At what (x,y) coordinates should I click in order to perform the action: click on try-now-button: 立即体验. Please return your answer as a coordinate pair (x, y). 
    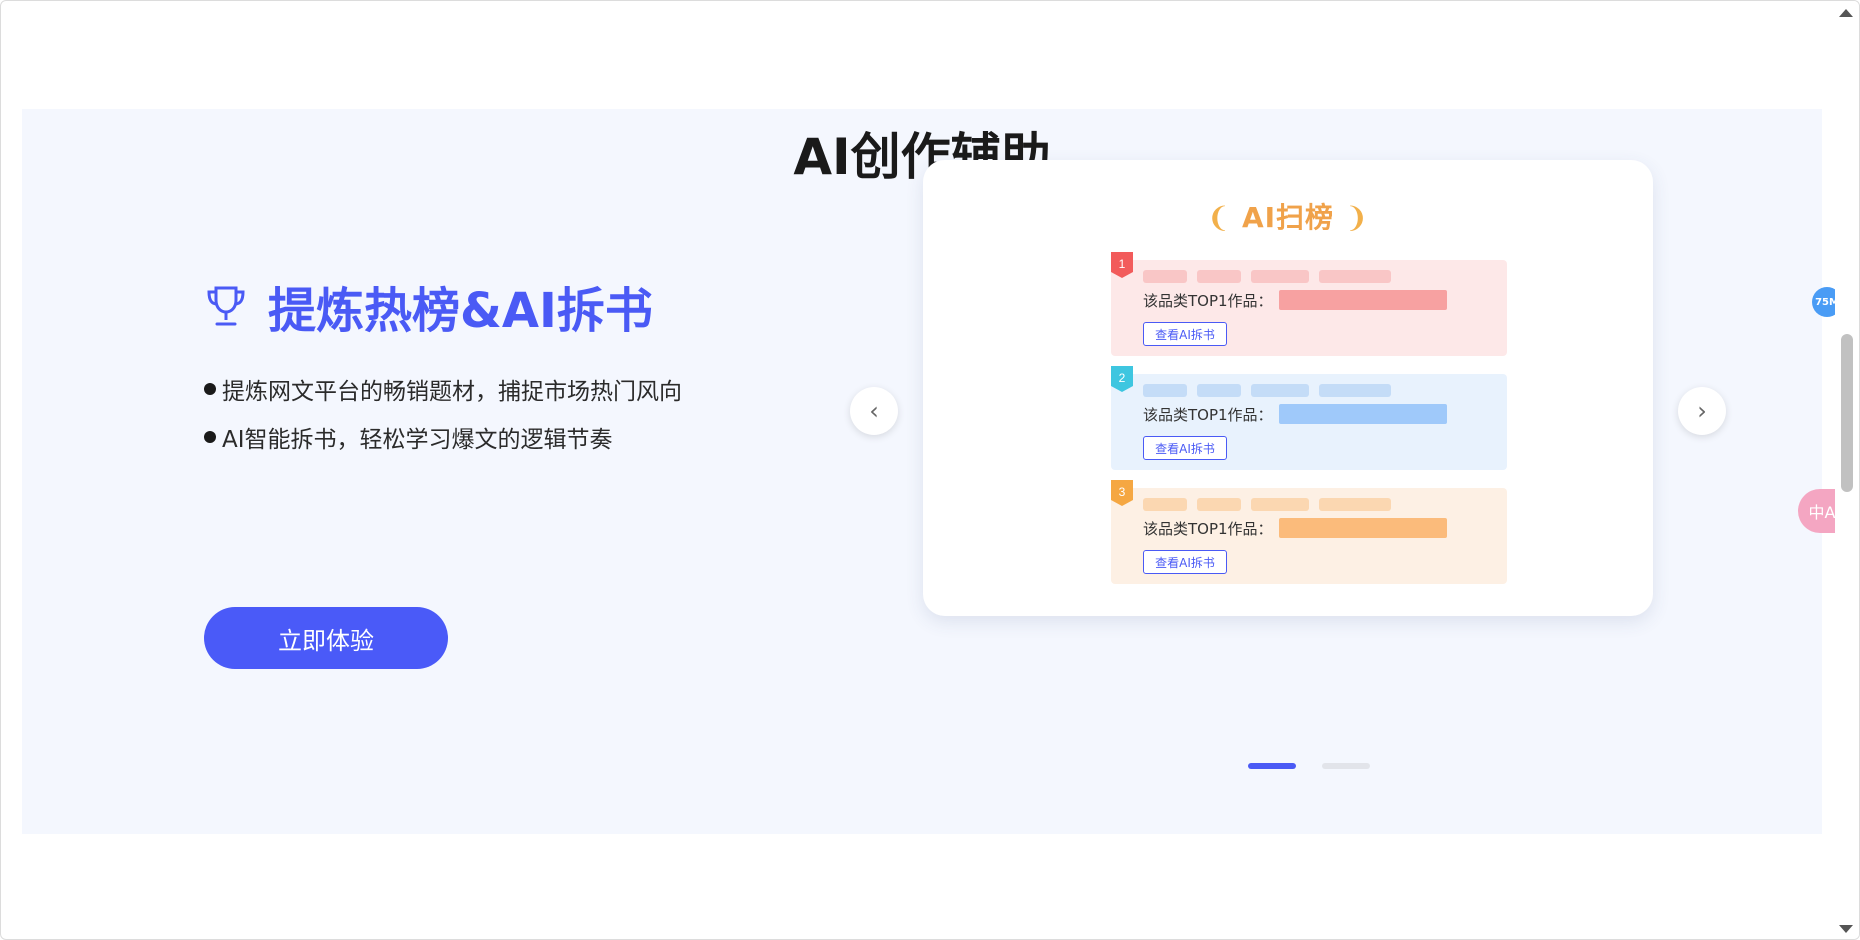
    Looking at the image, I should click on (326, 638).